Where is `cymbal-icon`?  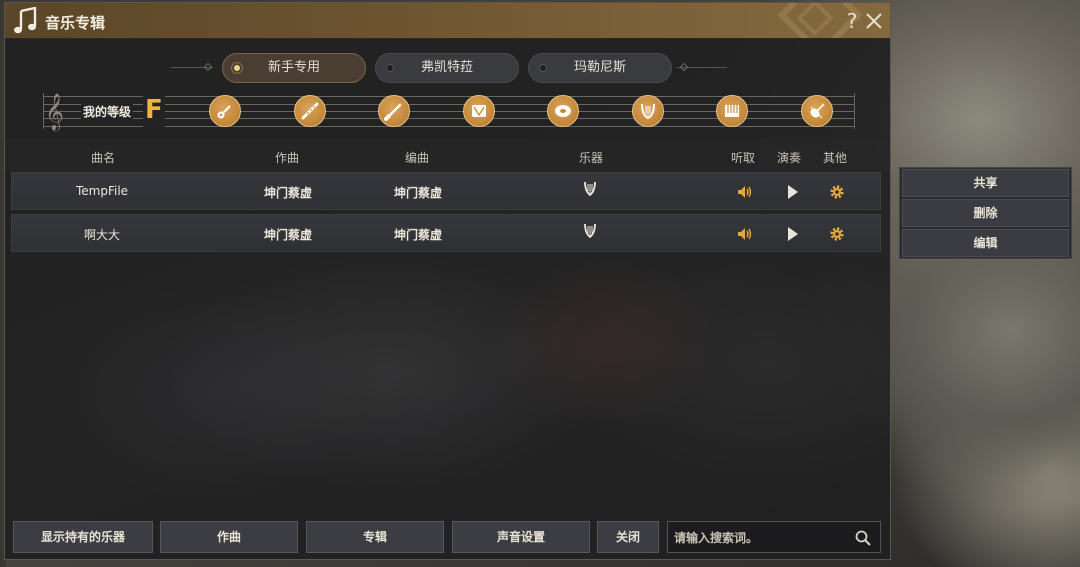
cymbal-icon is located at coordinates (563, 111).